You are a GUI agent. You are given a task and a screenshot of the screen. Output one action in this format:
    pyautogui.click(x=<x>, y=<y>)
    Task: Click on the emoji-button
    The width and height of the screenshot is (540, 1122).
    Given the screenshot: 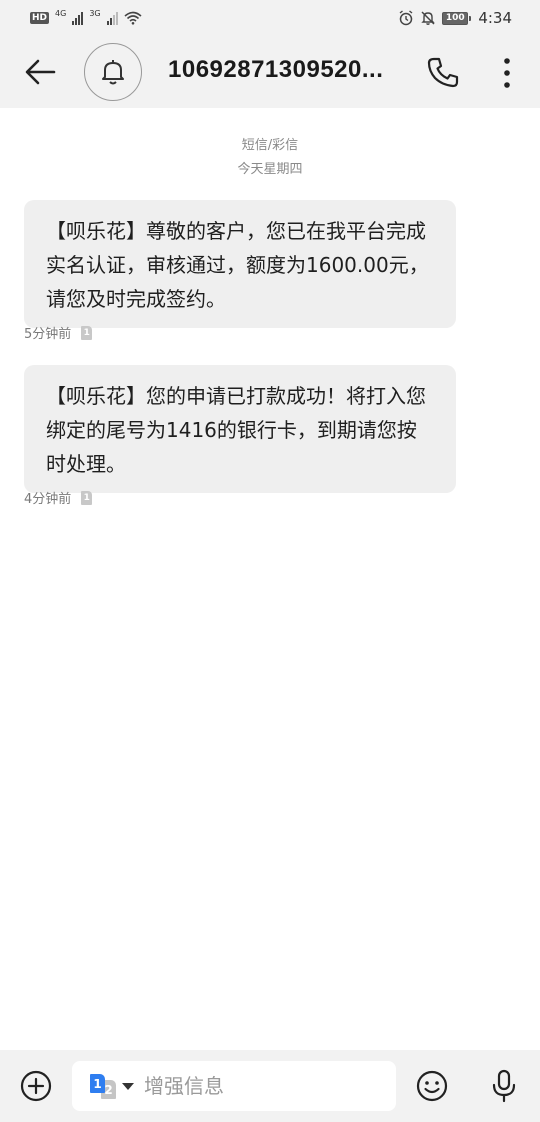 What is the action you would take?
    pyautogui.click(x=432, y=1086)
    